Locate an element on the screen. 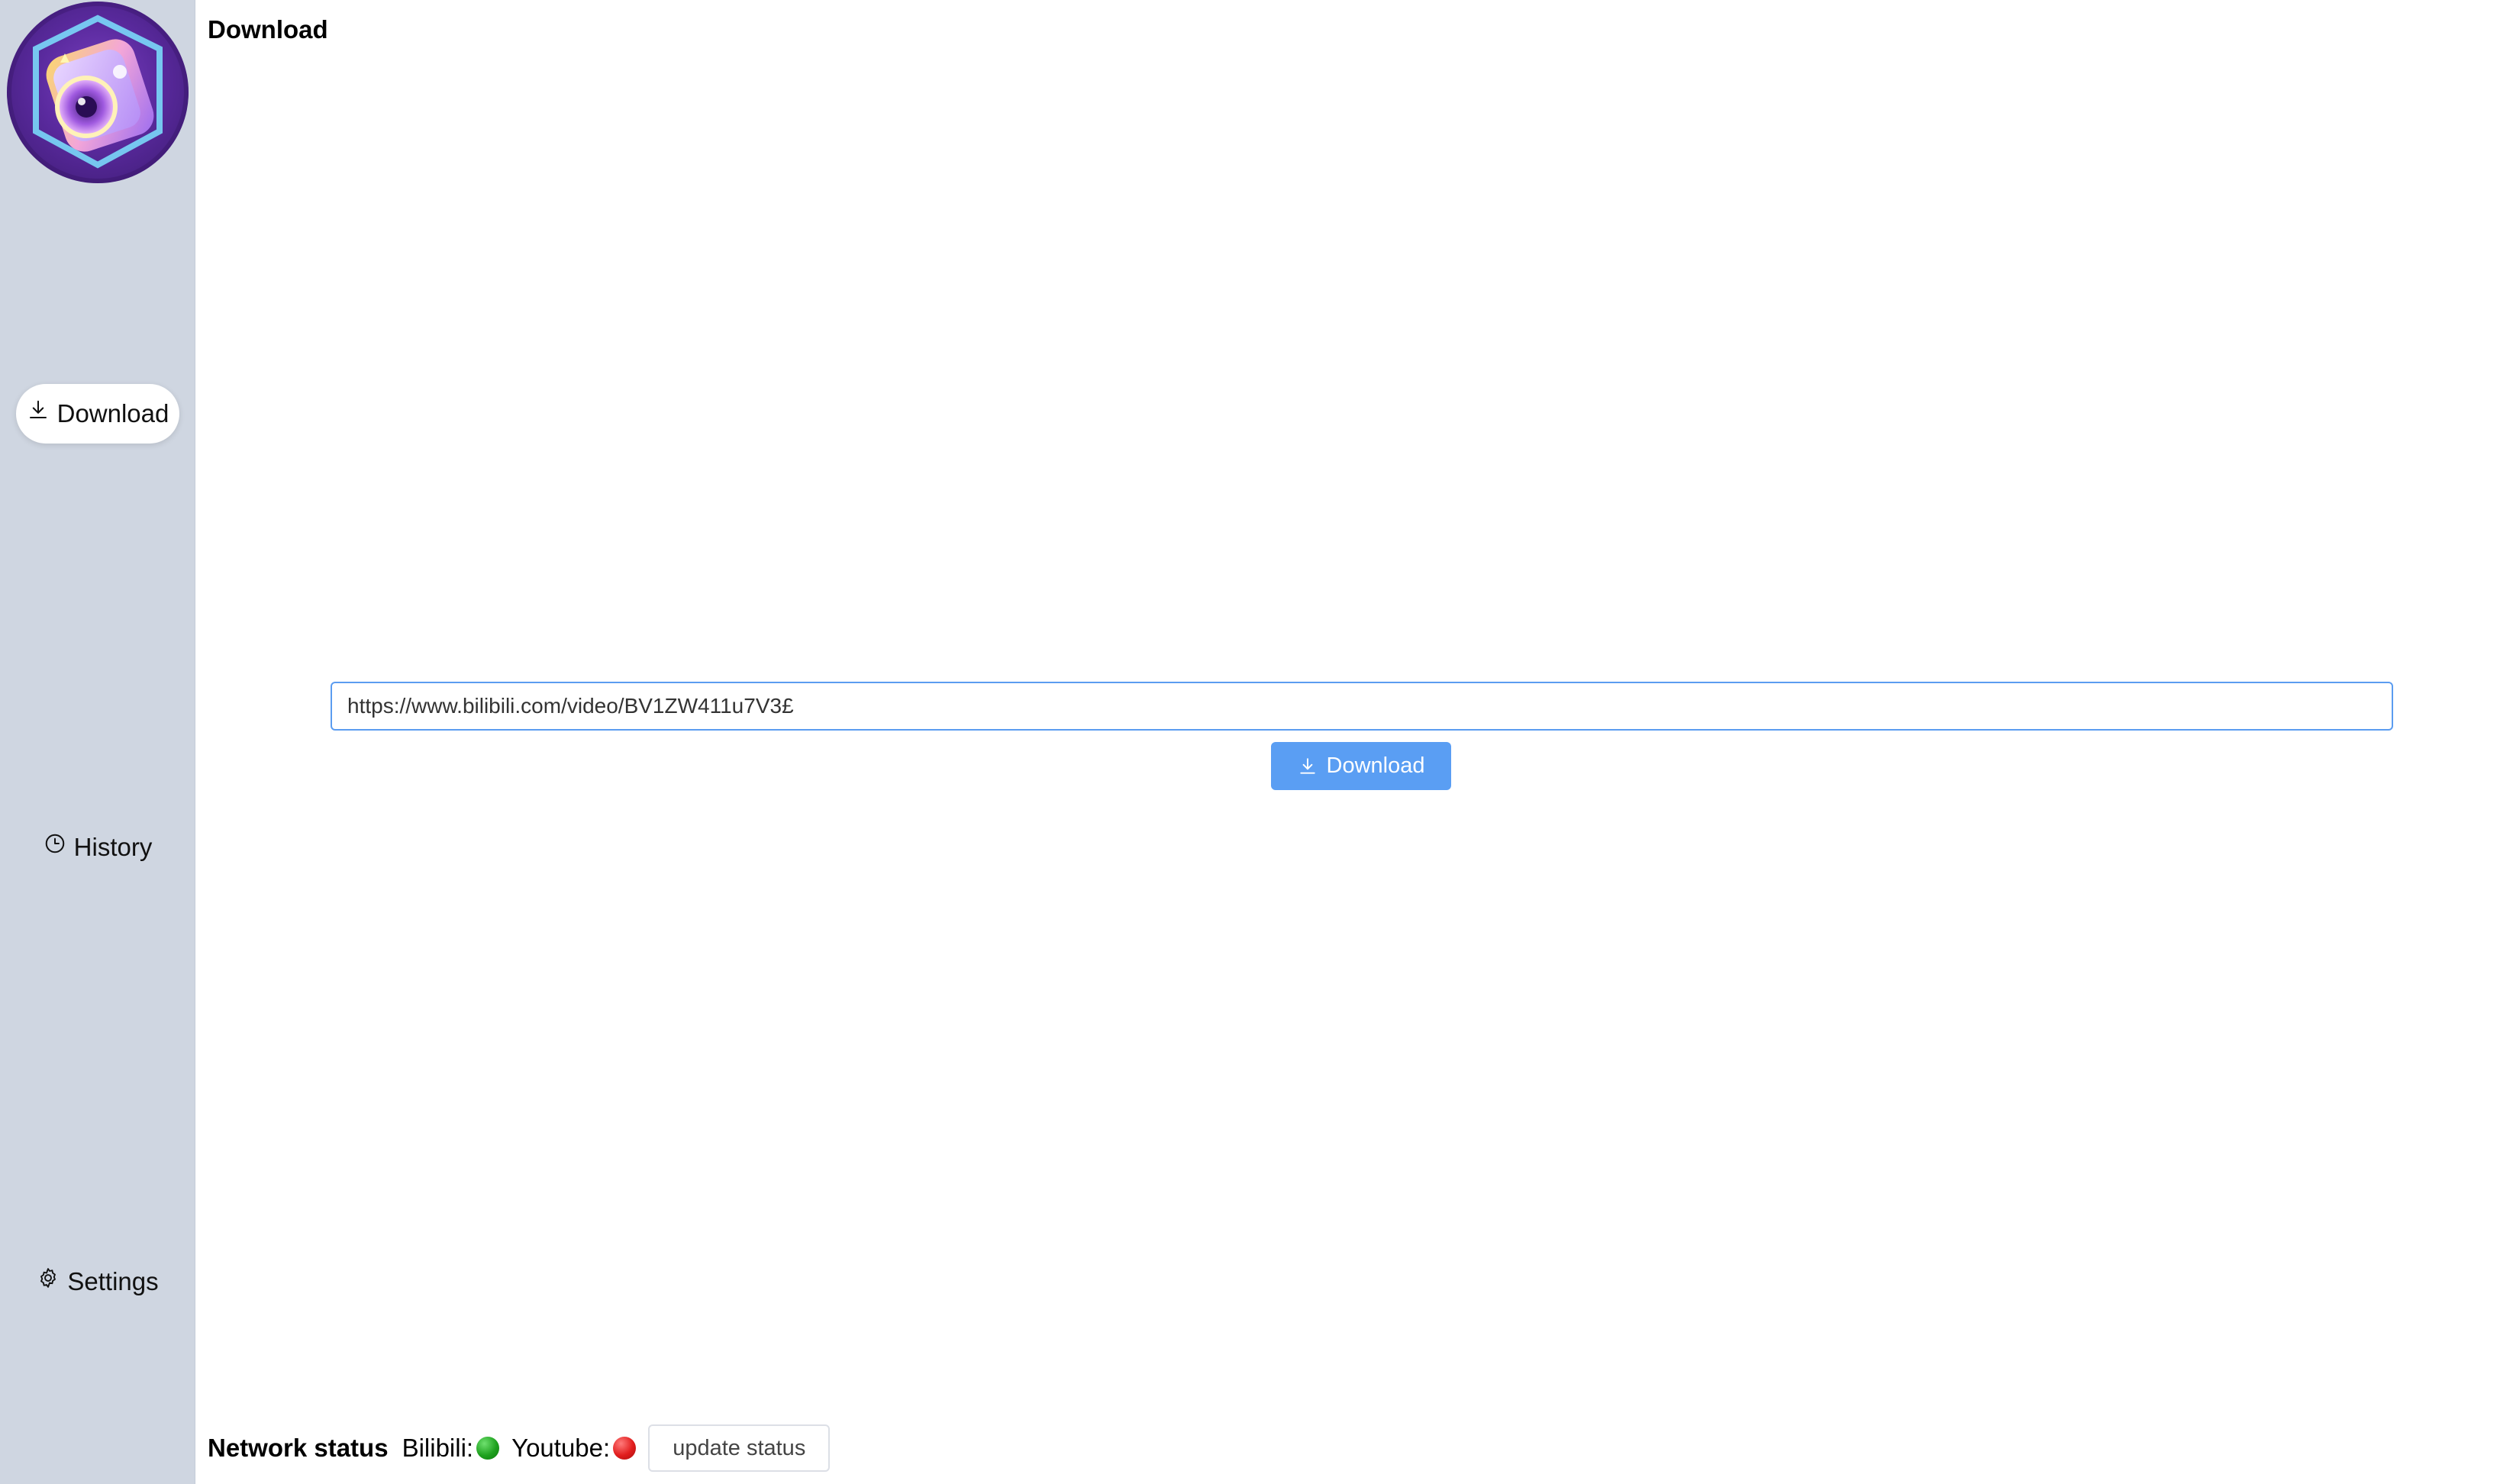 Image resolution: width=2513 pixels, height=1484 pixels. sidebar: Download History Settings is located at coordinates (97, 742).